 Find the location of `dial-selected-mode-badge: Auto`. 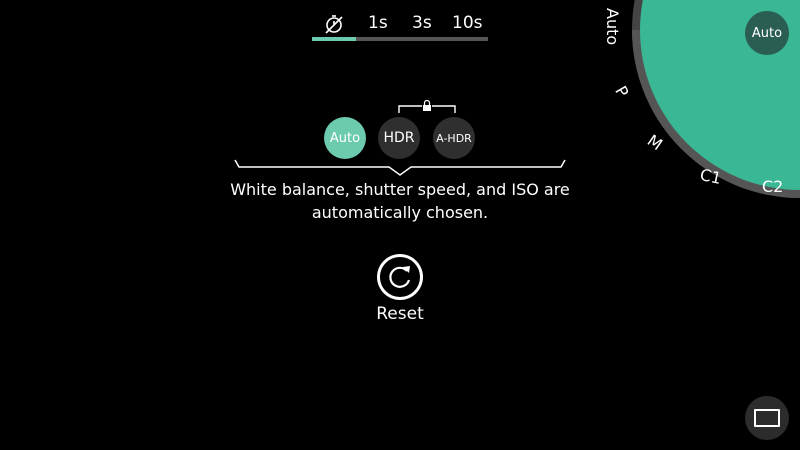

dial-selected-mode-badge: Auto is located at coordinates (767, 33).